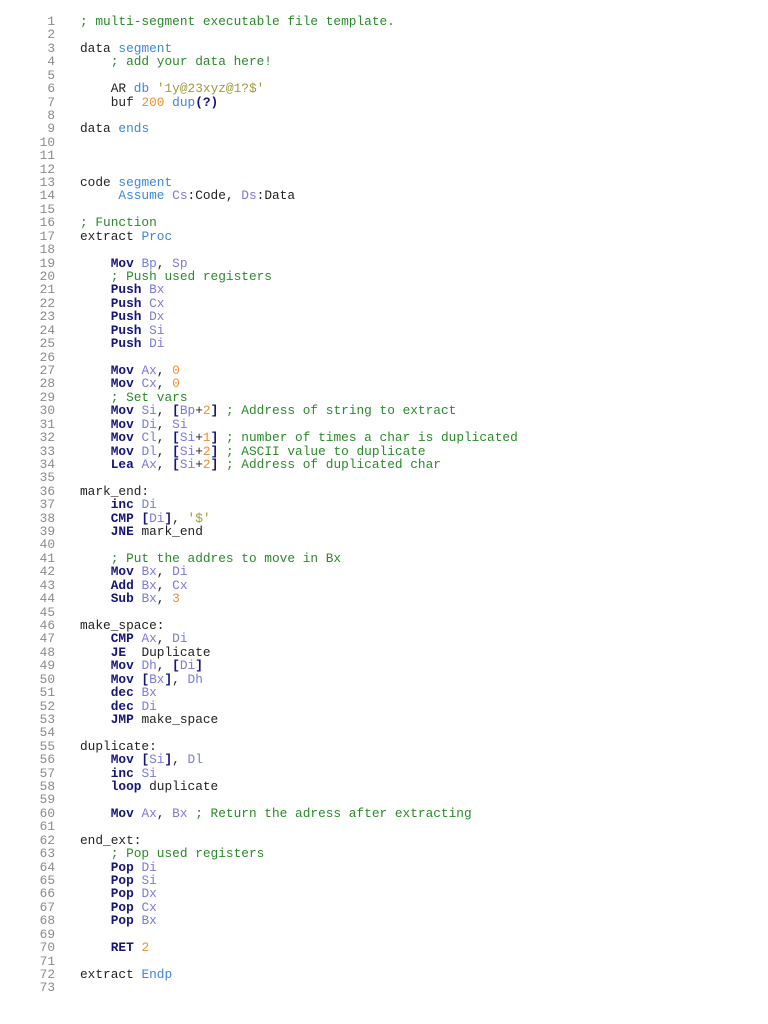 This screenshot has height=1024, width=768. I want to click on code-line: 42 Mov Bx, Di, so click(384, 572).